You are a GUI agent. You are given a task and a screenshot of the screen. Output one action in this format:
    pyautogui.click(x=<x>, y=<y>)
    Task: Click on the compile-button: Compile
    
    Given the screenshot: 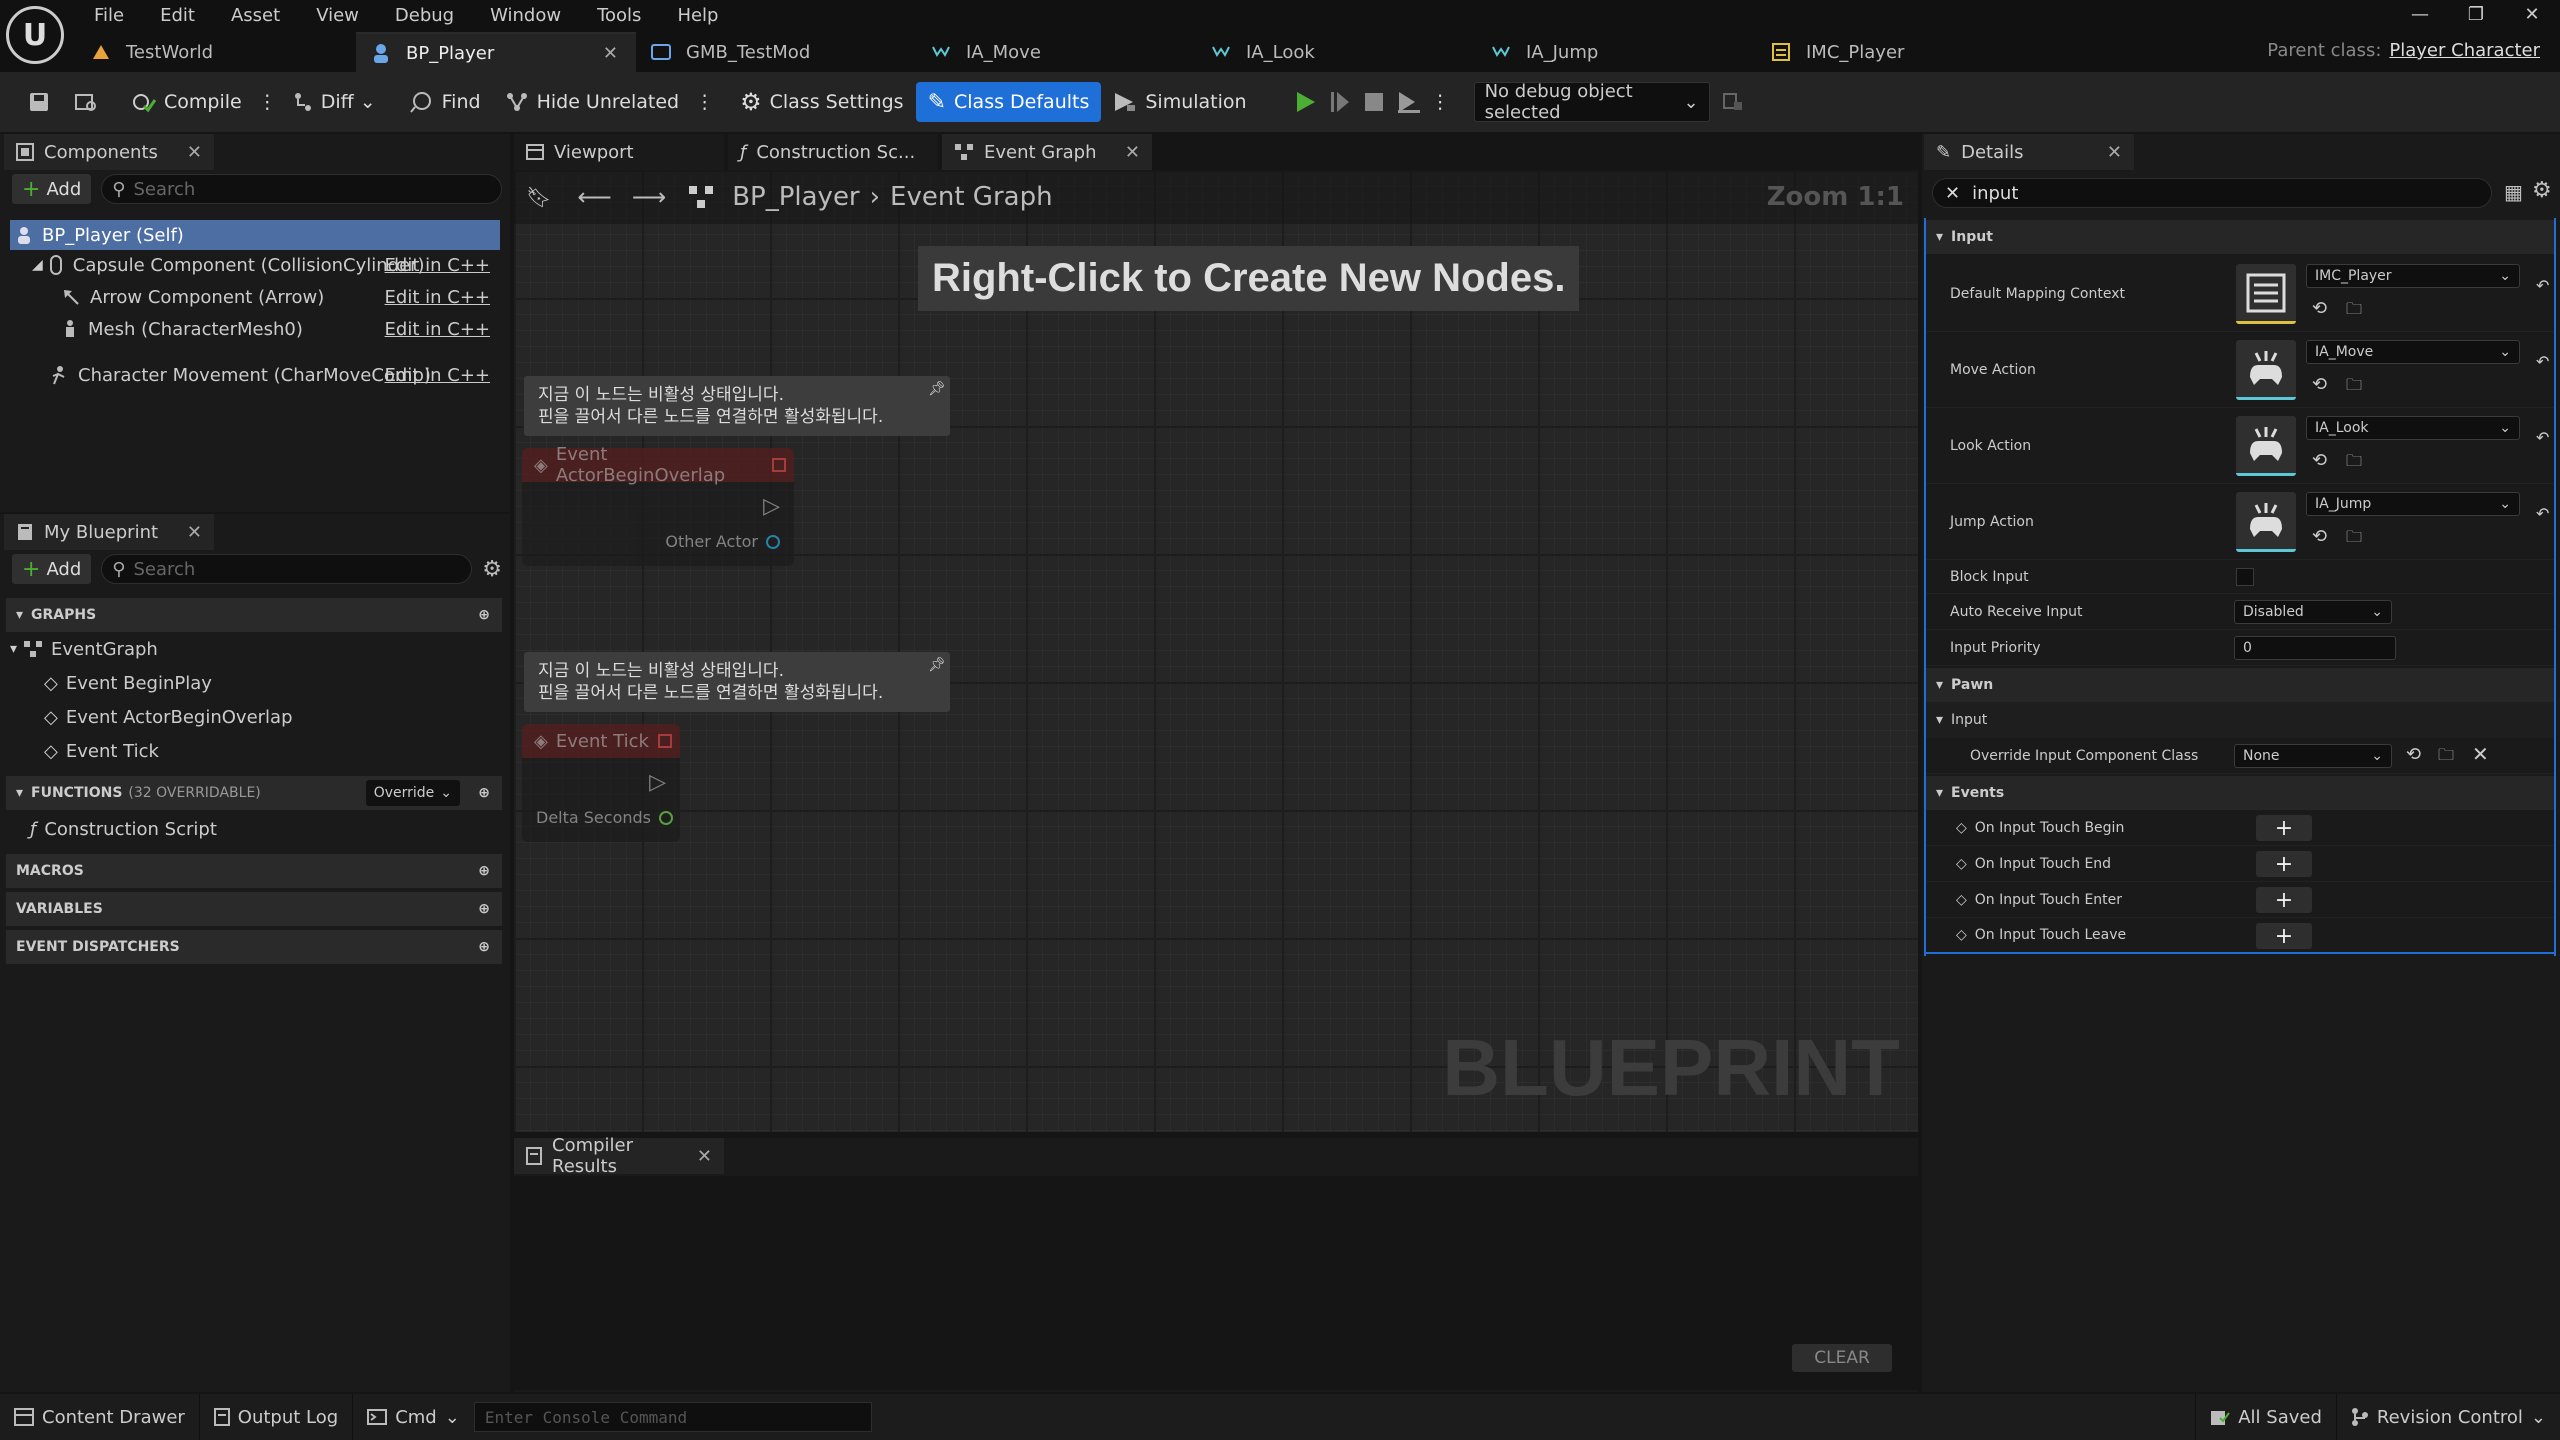 What is the action you would take?
    pyautogui.click(x=187, y=102)
    